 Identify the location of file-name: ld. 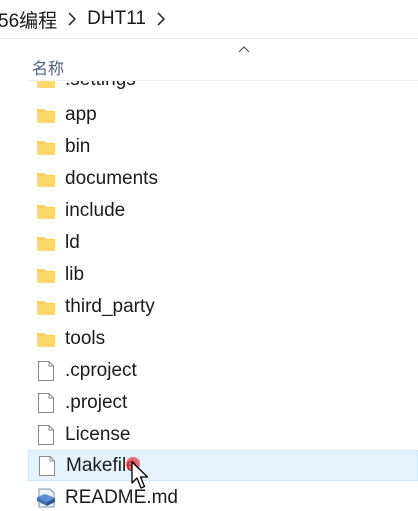
(72, 242).